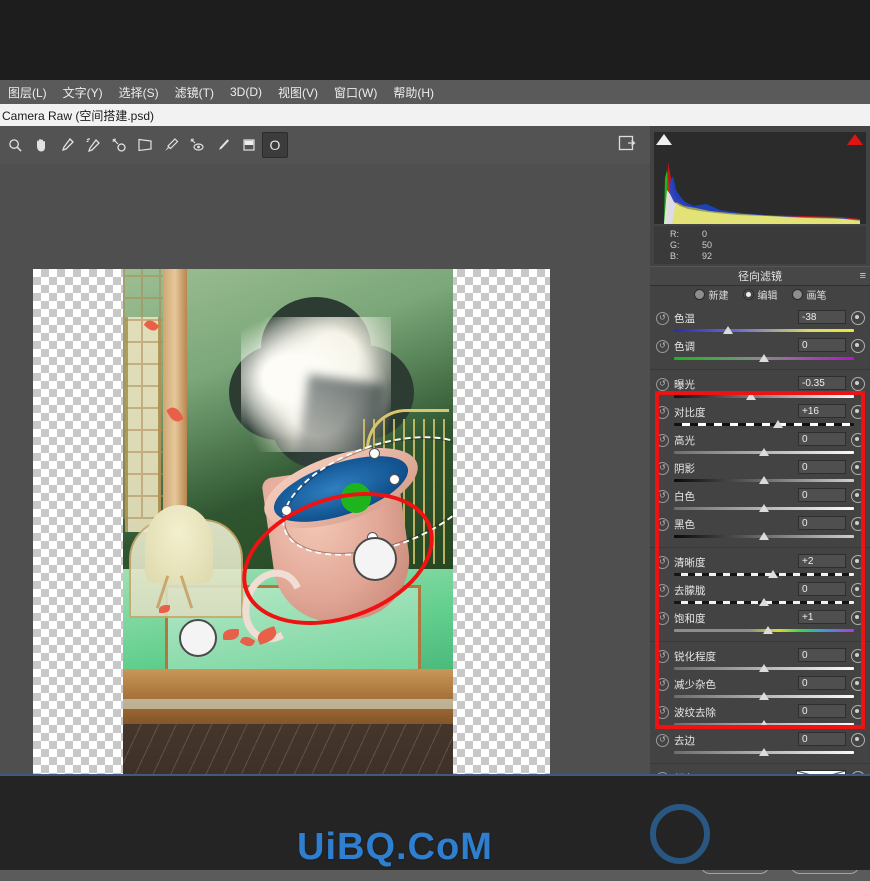 The image size is (870, 881). I want to click on zoom-tool-icon, so click(15, 145).